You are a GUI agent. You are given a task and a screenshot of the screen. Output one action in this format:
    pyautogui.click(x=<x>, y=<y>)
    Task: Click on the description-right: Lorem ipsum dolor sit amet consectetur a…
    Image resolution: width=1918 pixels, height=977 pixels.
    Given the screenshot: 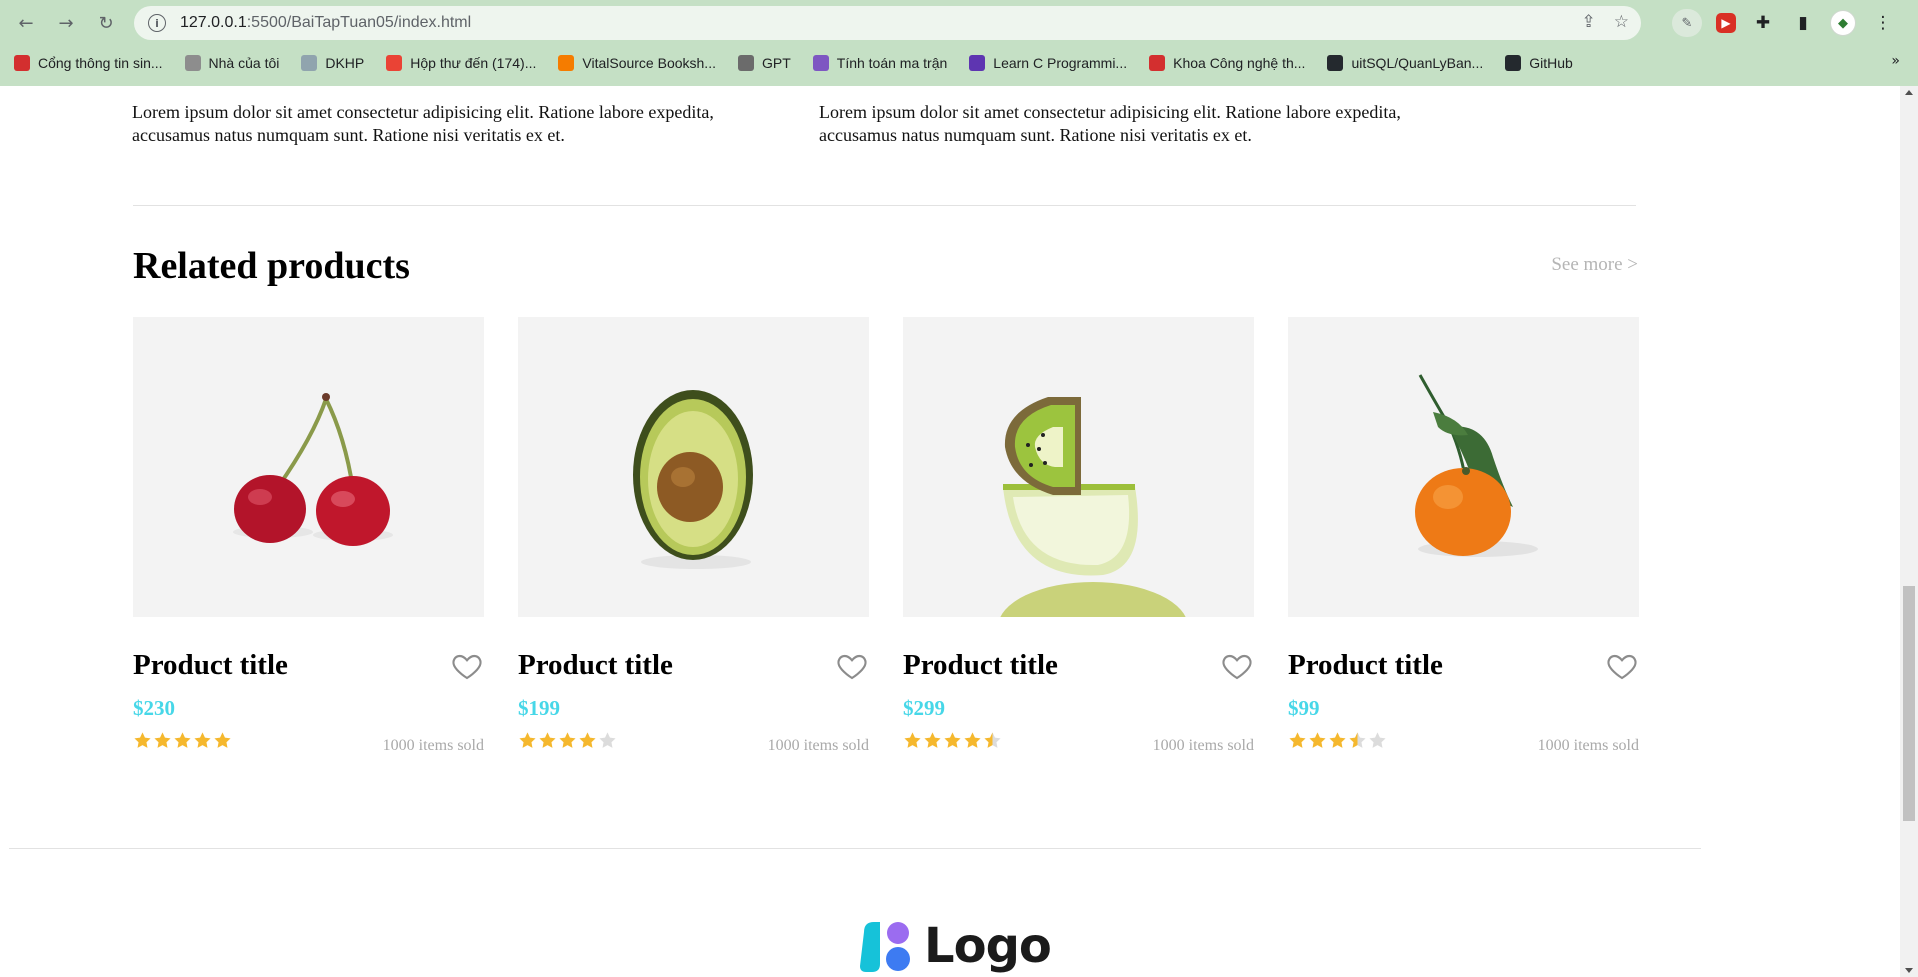 What is the action you would take?
    pyautogui.click(x=1110, y=123)
    